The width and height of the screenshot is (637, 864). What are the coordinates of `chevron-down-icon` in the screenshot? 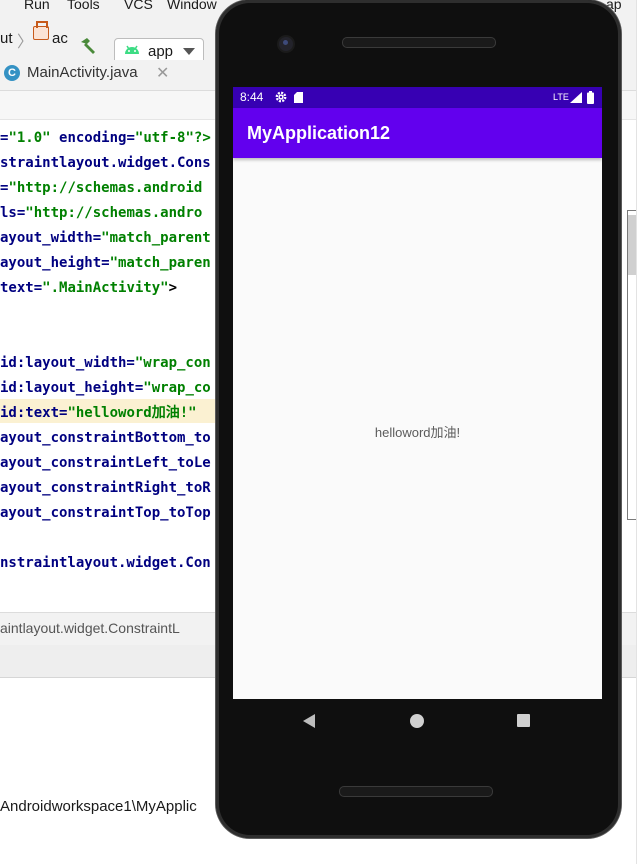 It's located at (189, 51).